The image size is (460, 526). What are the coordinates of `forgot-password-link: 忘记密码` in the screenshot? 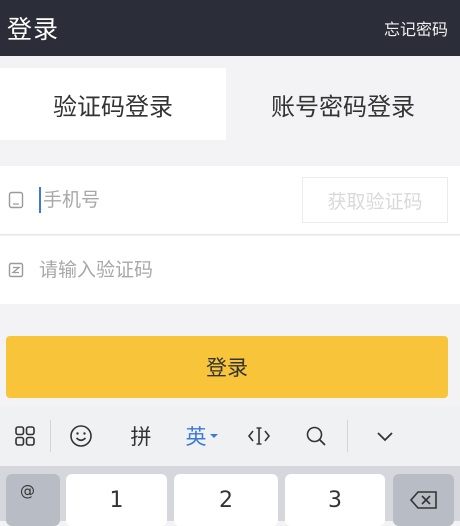 It's located at (422, 28).